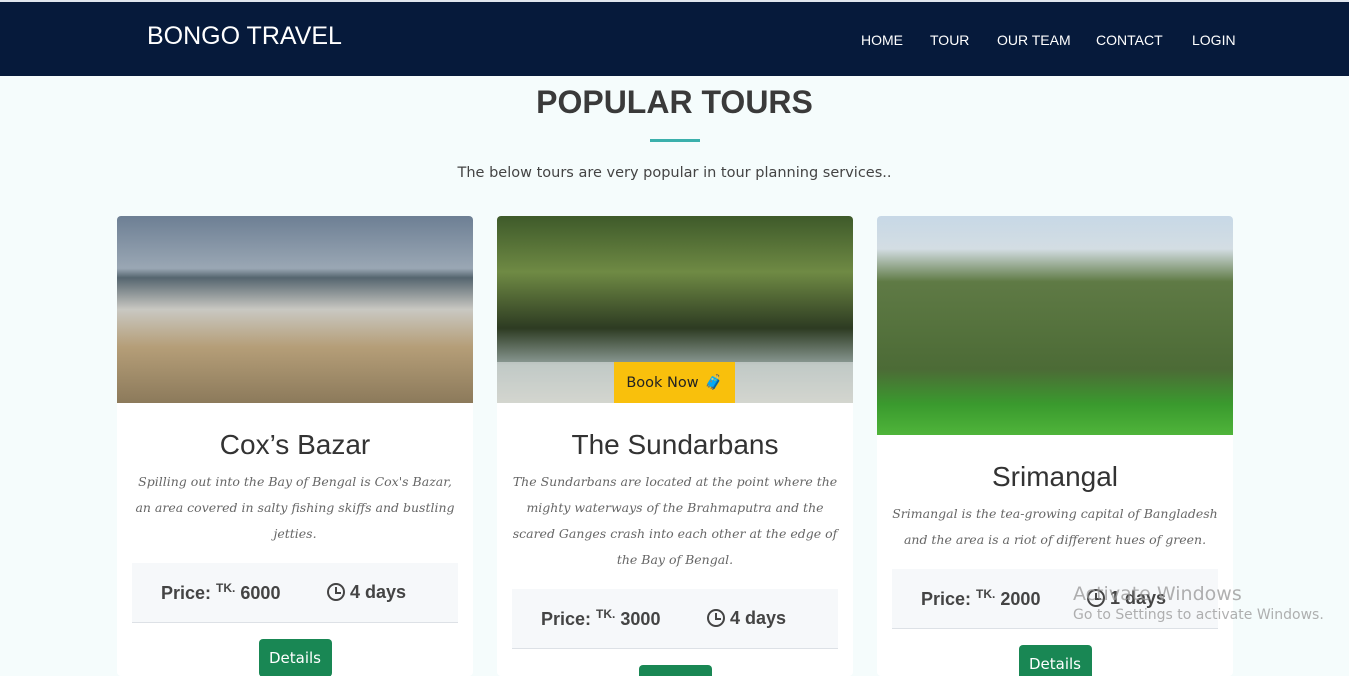 The image size is (1349, 676). Describe the element at coordinates (1214, 40) in the screenshot. I see `nav-login: LOGIN` at that location.